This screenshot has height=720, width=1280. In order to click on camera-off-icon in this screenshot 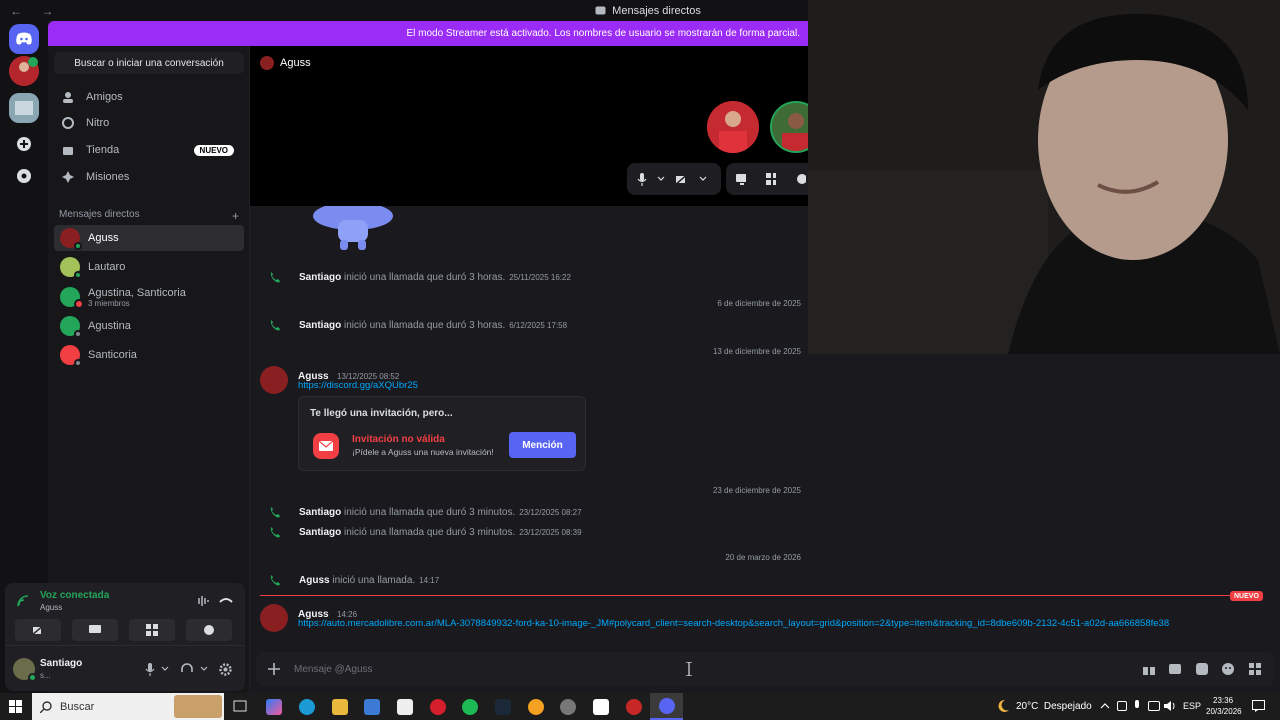, I will do `click(682, 179)`.